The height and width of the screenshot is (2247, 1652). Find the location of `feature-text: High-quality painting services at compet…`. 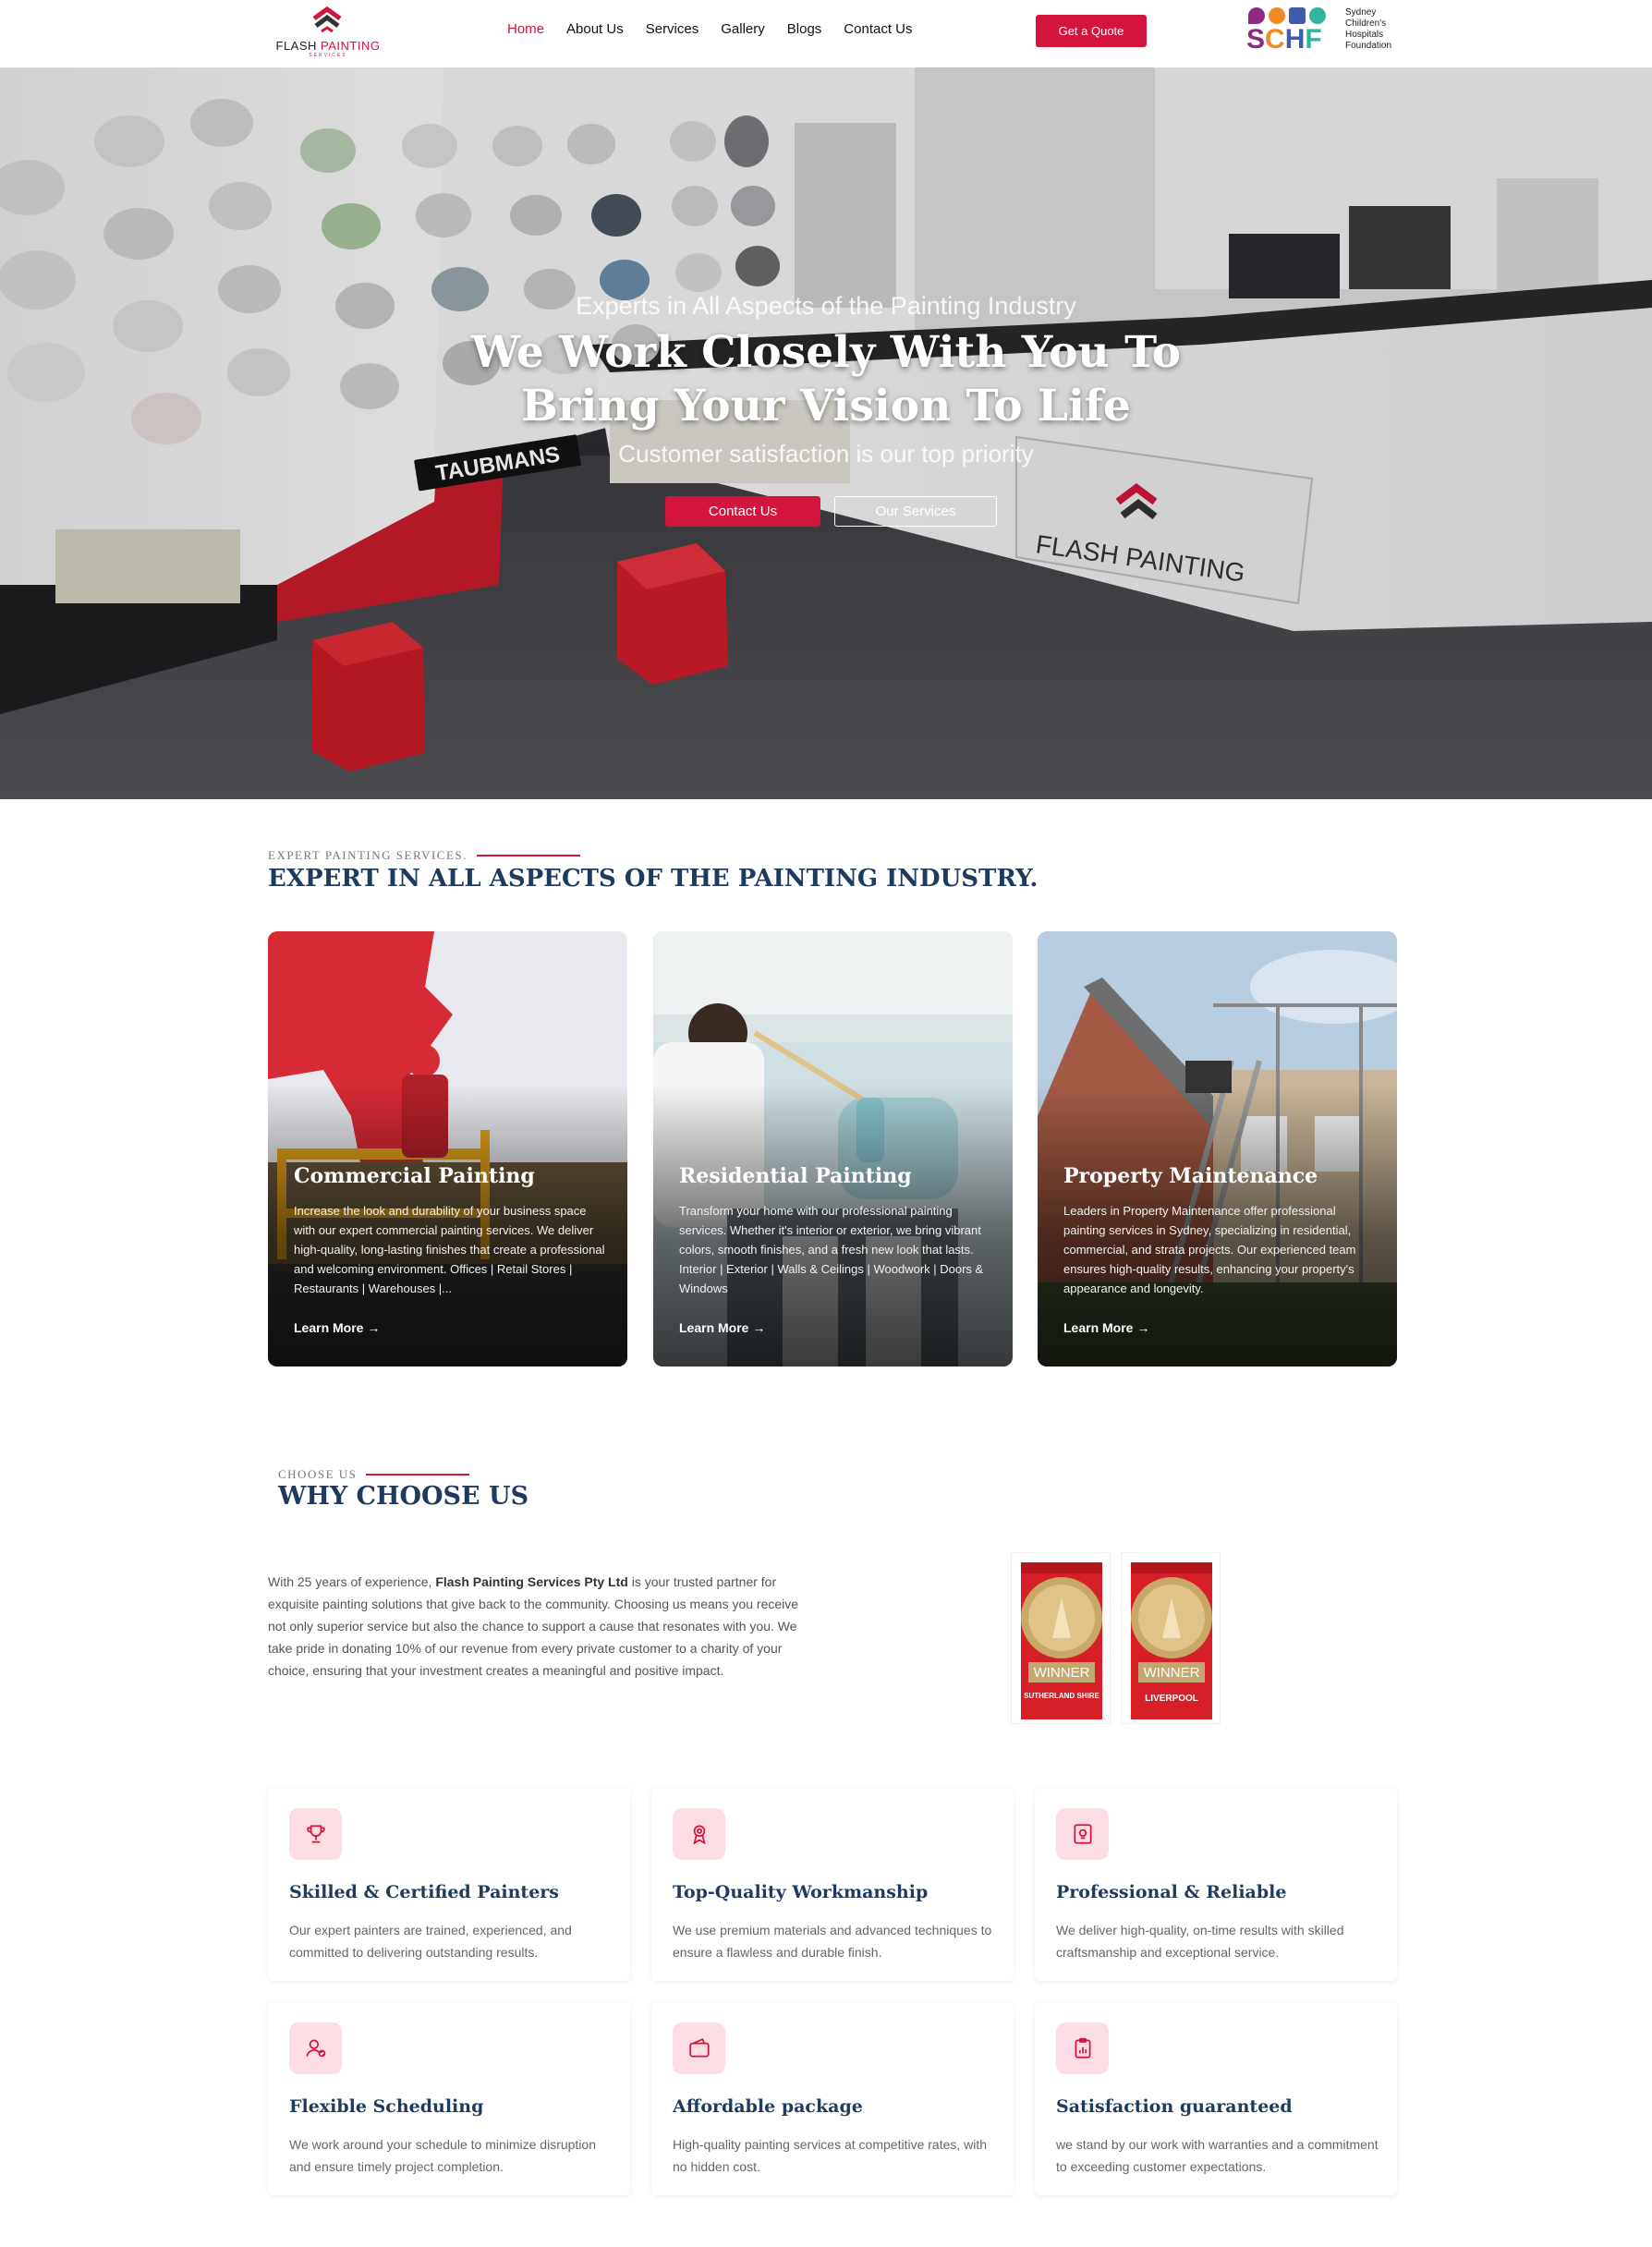

feature-text: High-quality painting services at compet… is located at coordinates (830, 2155).